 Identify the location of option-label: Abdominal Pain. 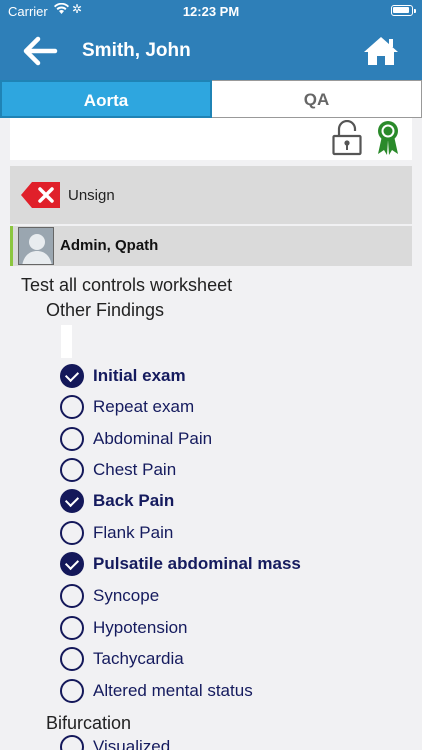
(153, 438).